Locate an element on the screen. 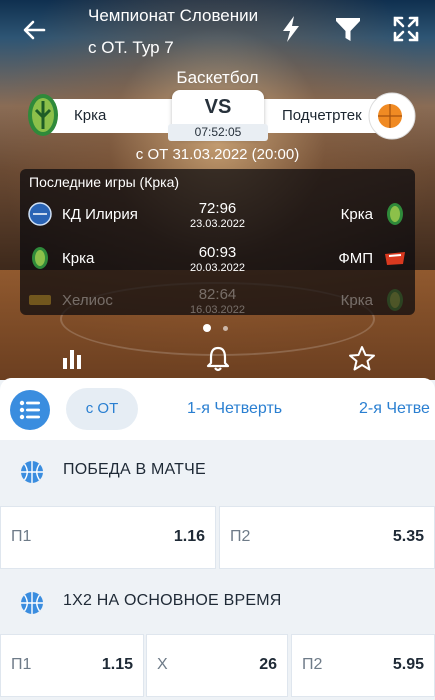 The width and height of the screenshot is (435, 700). home-team: Хелиос is located at coordinates (87, 300).